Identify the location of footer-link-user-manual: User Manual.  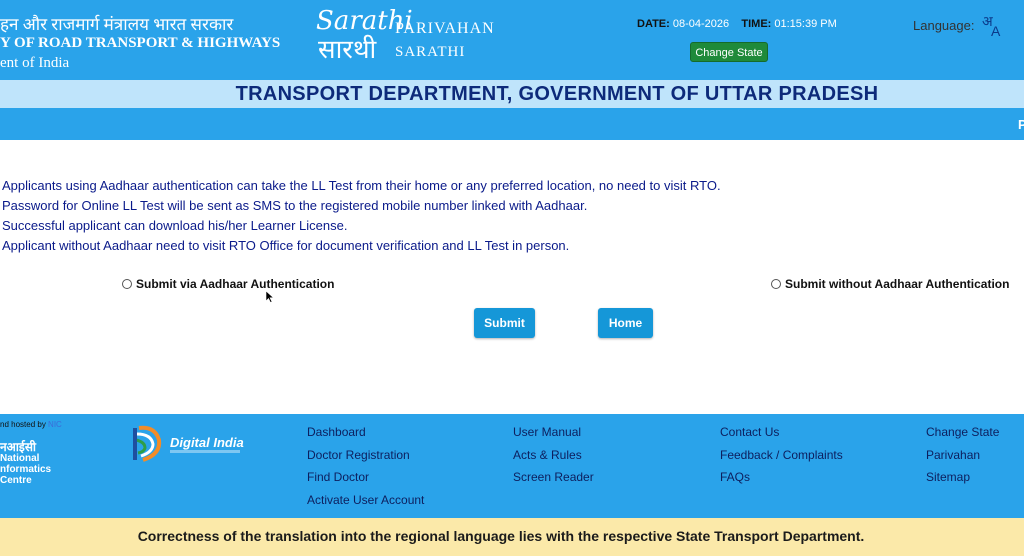
(553, 432).